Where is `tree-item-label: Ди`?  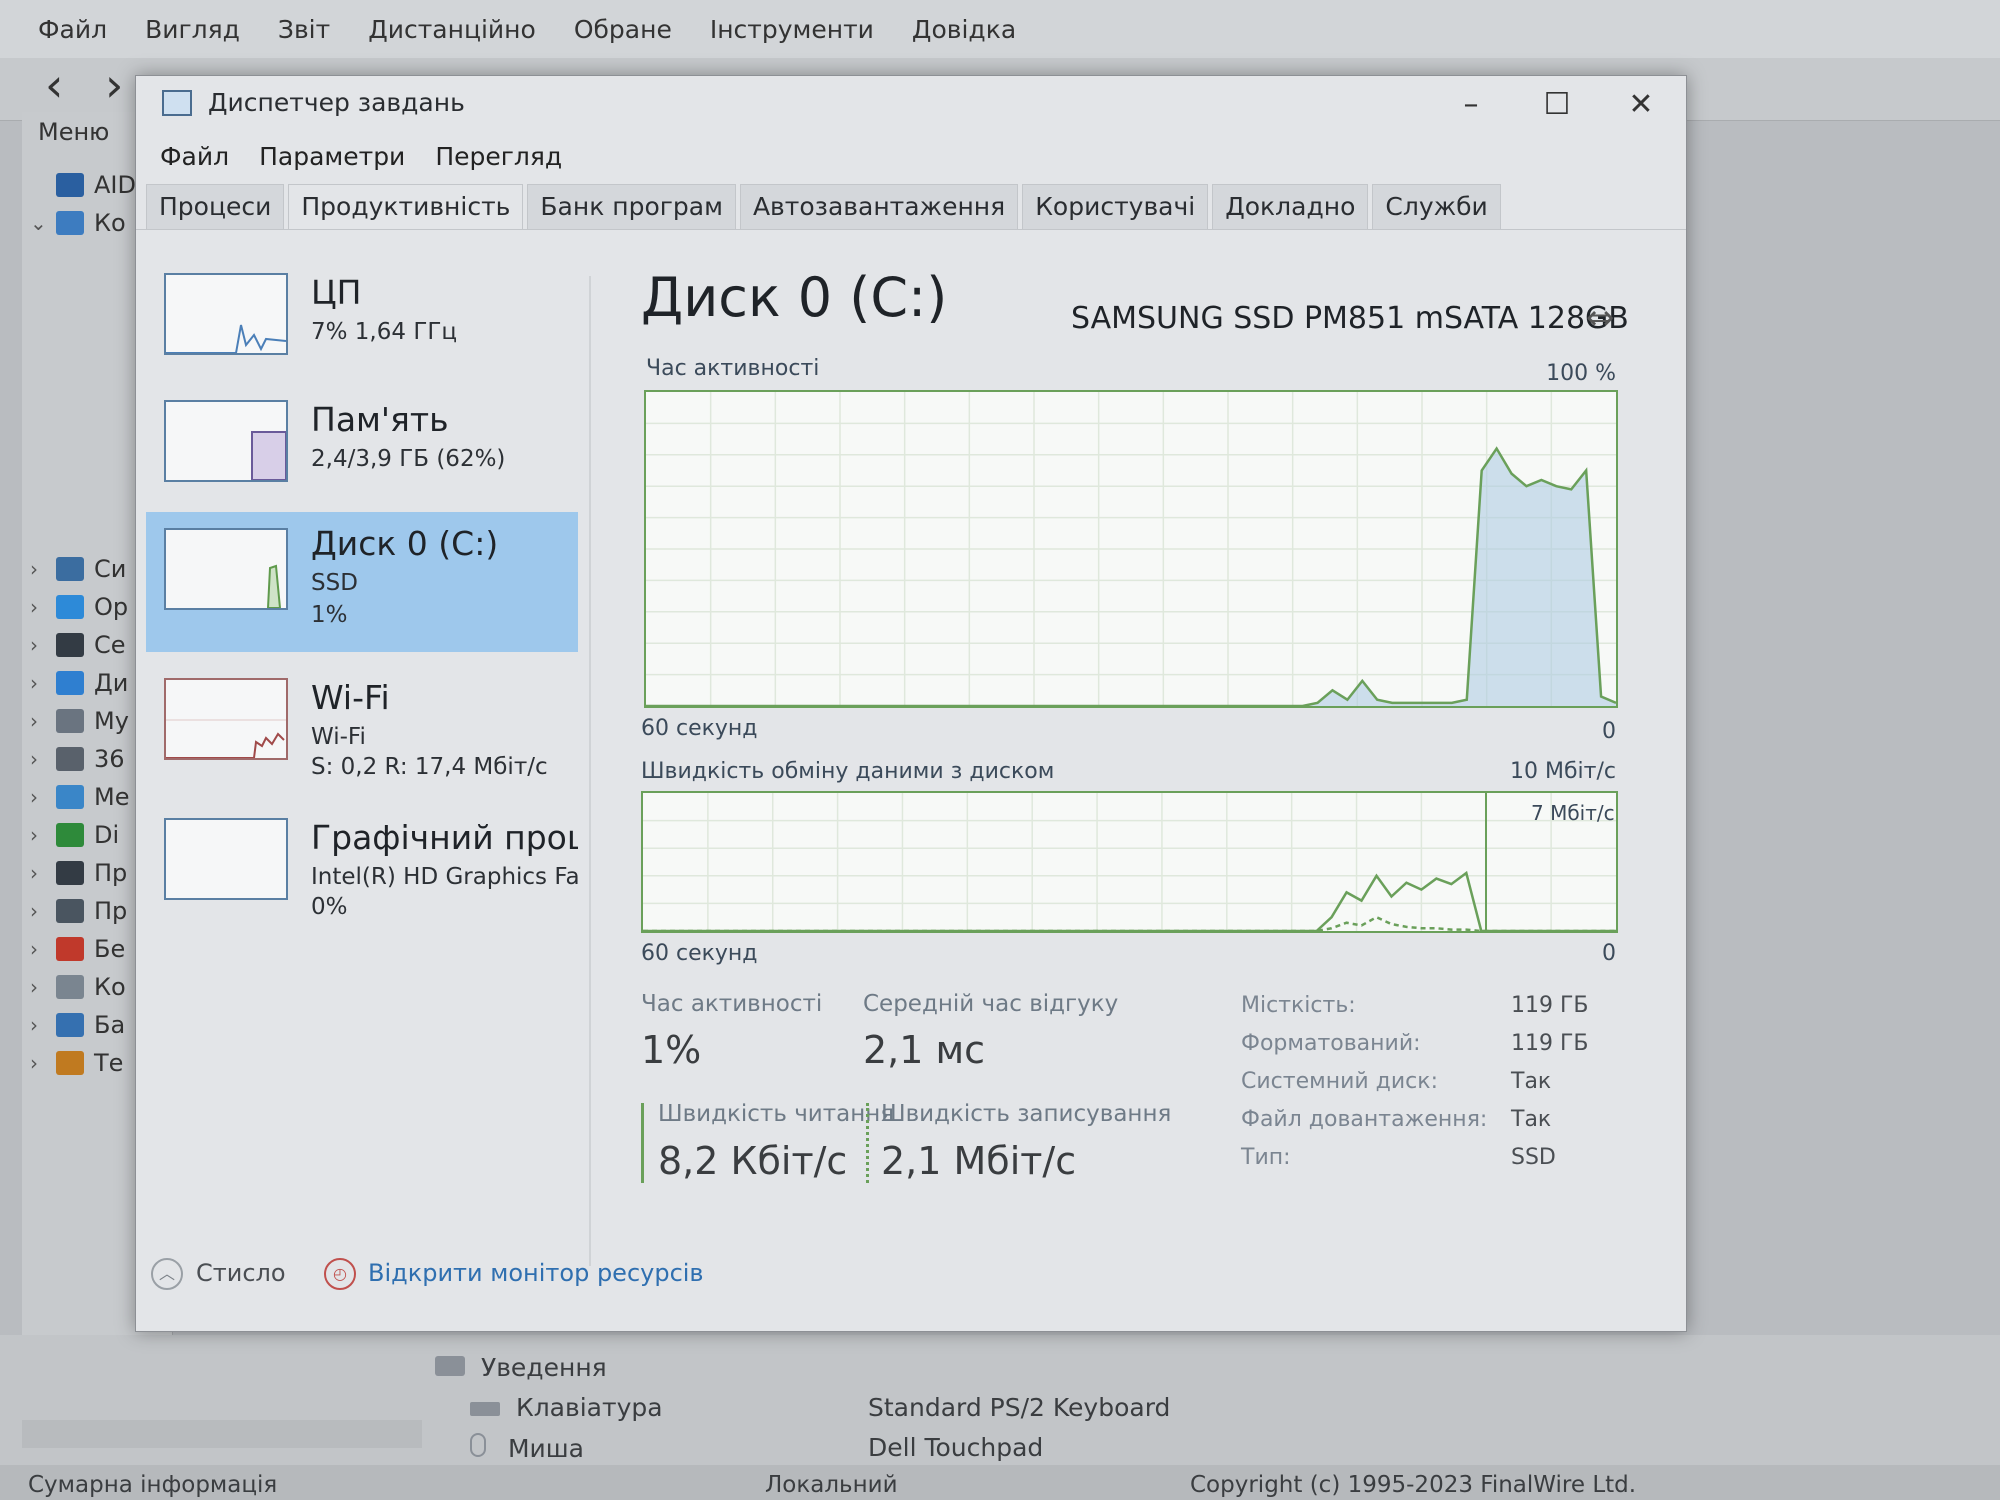
tree-item-label: Ди is located at coordinates (111, 683).